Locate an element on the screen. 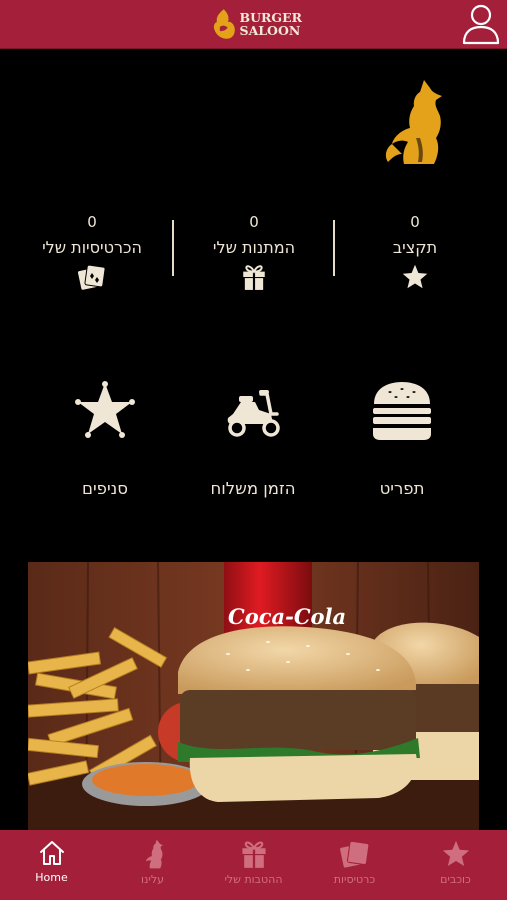  tab-benefits-label: ההטבות שלי is located at coordinates (253, 879).